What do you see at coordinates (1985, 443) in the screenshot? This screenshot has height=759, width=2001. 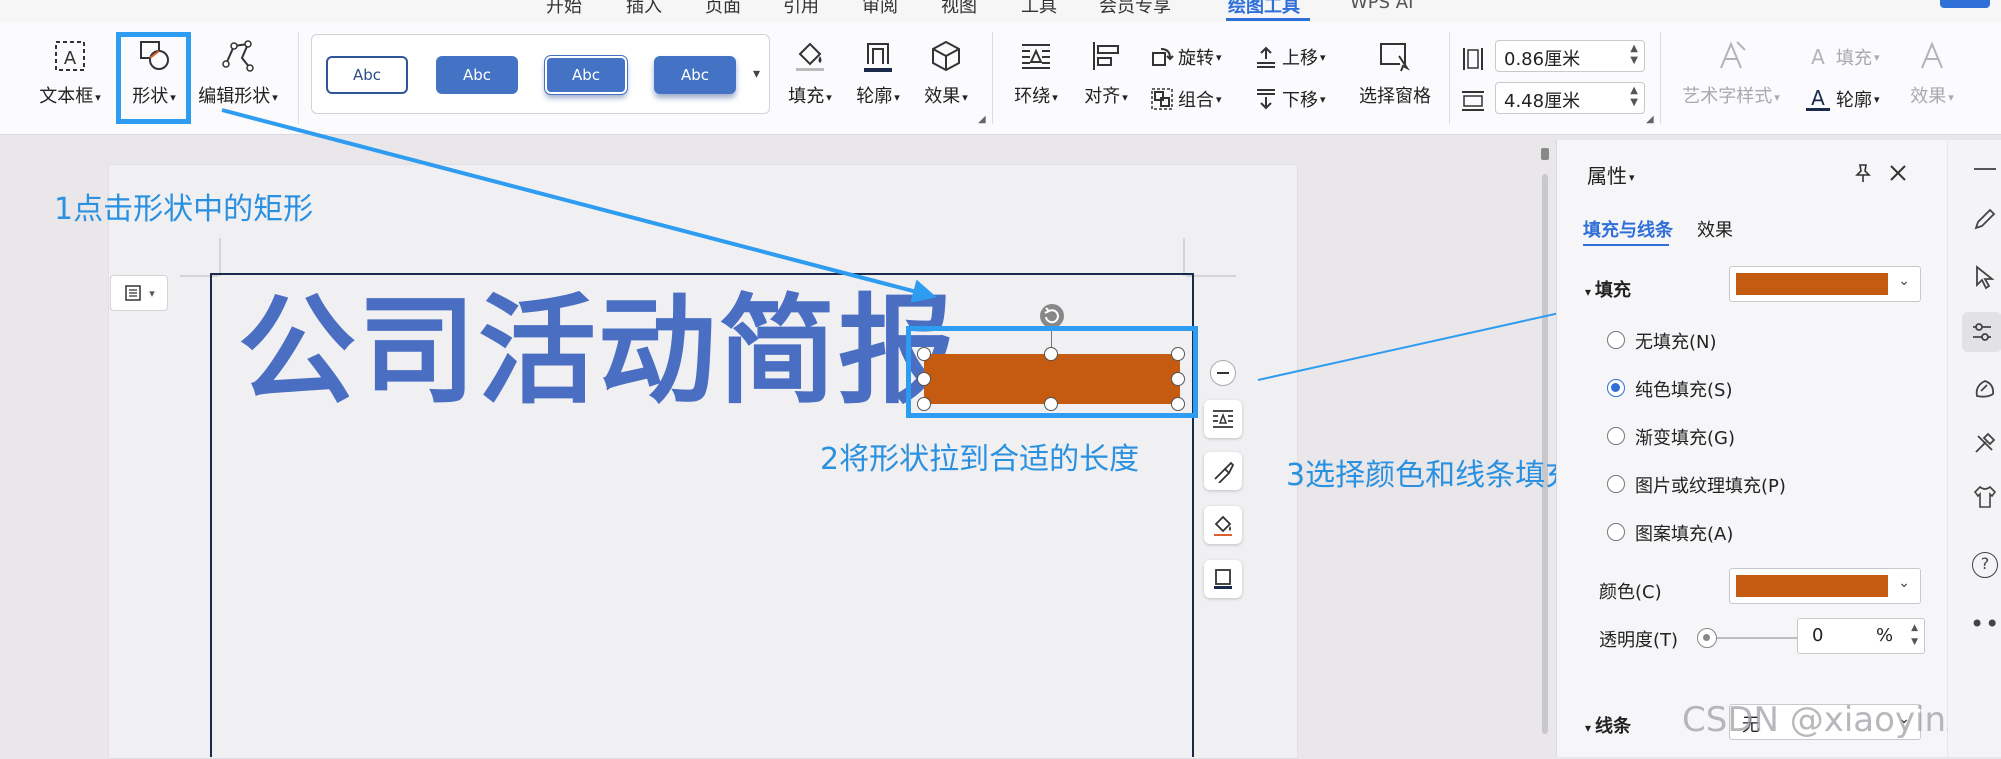 I see `tools-icon` at bounding box center [1985, 443].